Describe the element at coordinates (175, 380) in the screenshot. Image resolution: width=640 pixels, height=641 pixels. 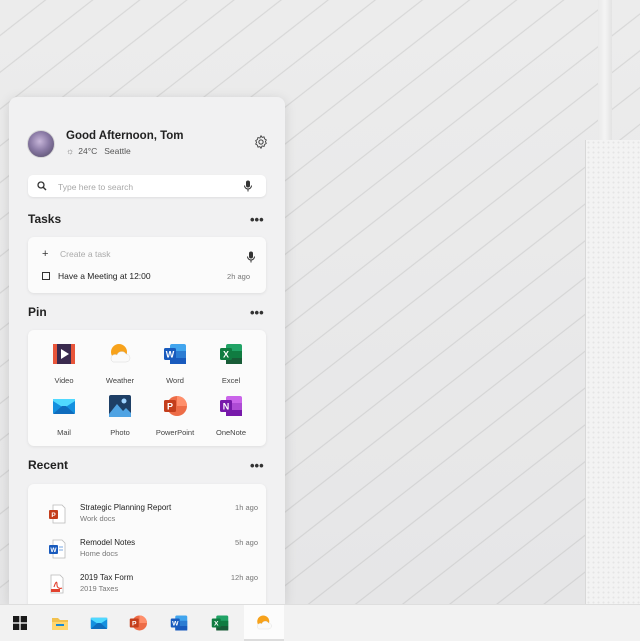
I see `pin-label: Word` at that location.